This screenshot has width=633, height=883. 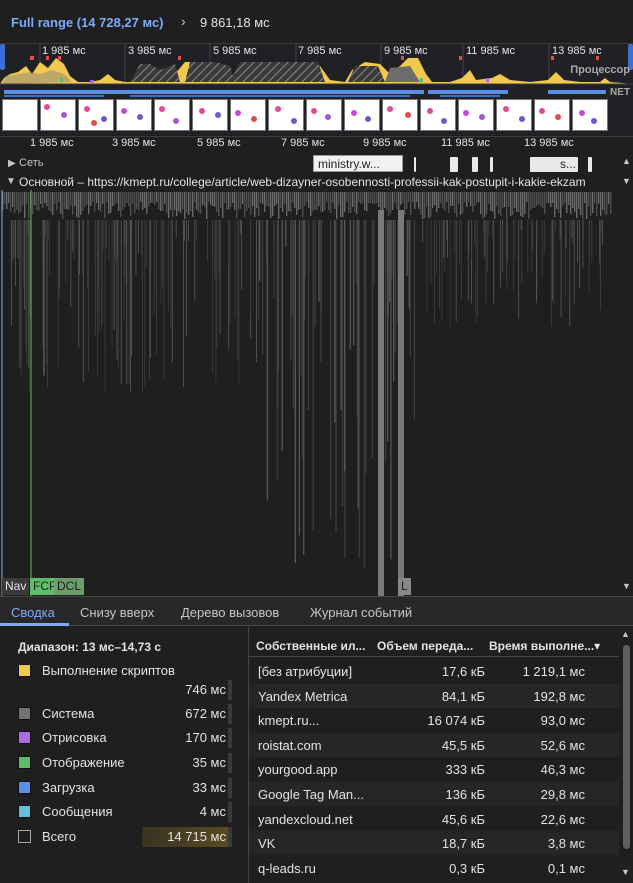 I want to click on scrollbar-thumb, so click(x=626, y=747).